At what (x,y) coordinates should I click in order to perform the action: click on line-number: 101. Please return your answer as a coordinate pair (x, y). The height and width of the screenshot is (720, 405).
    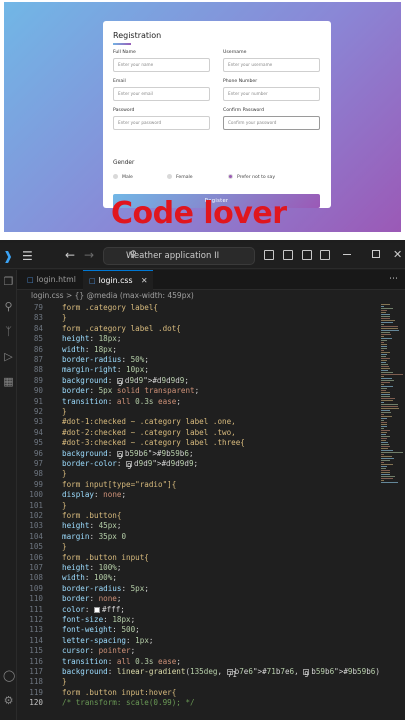
    Looking at the image, I should click on (36, 505).